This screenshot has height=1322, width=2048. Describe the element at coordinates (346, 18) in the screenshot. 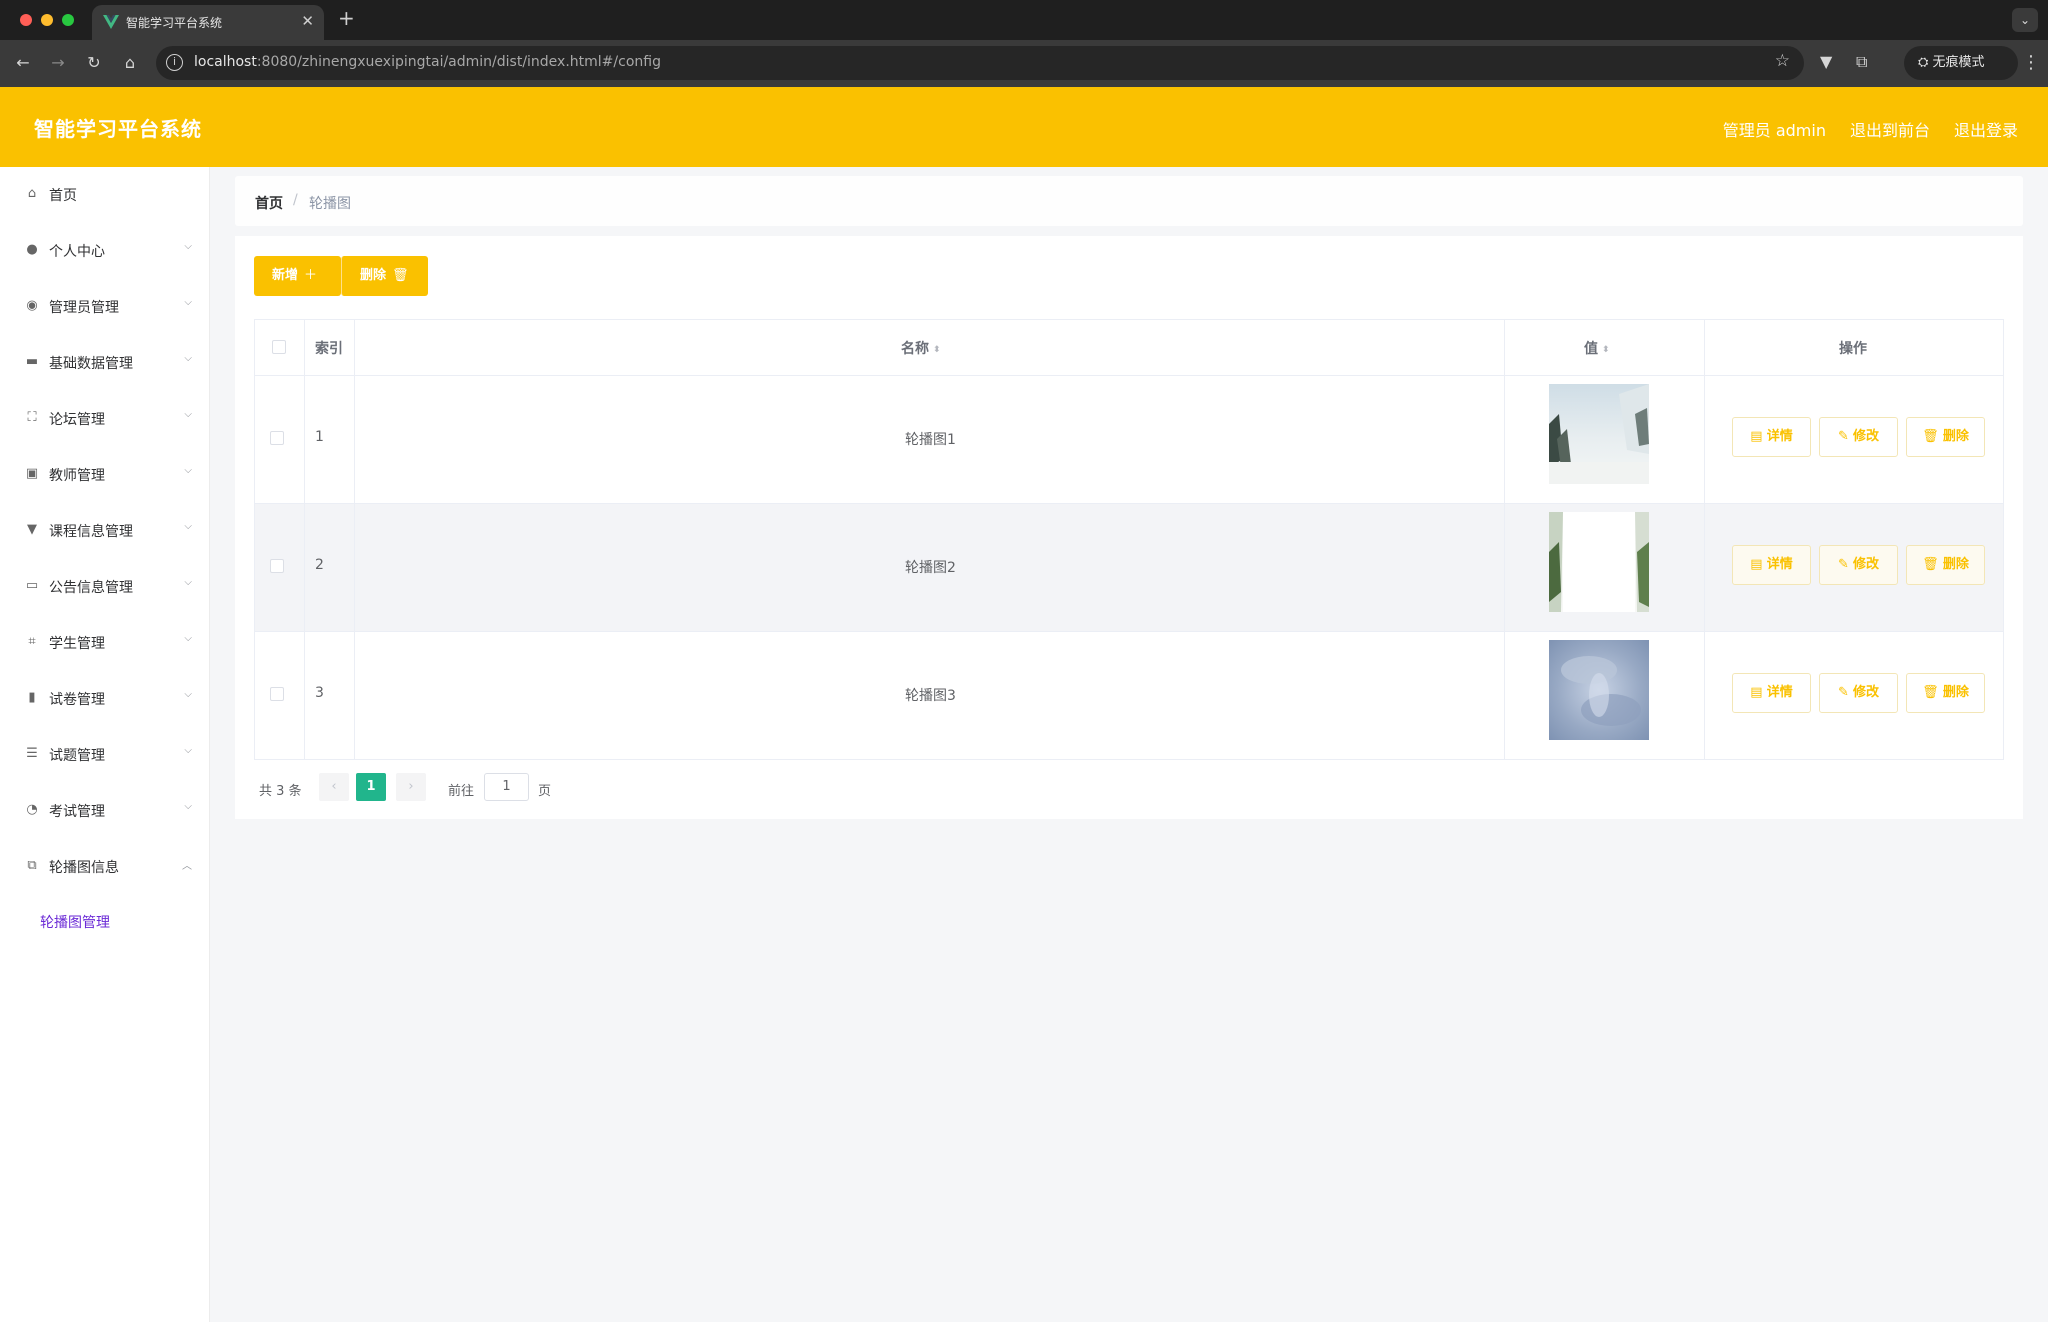

I see `new-tab-icon: +` at that location.